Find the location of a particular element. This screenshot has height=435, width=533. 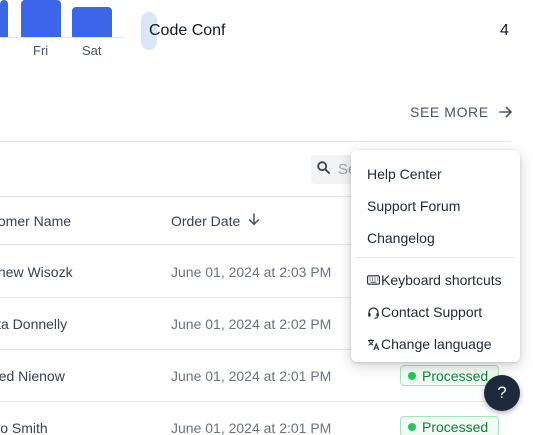

arrow-right-icon is located at coordinates (505, 112).